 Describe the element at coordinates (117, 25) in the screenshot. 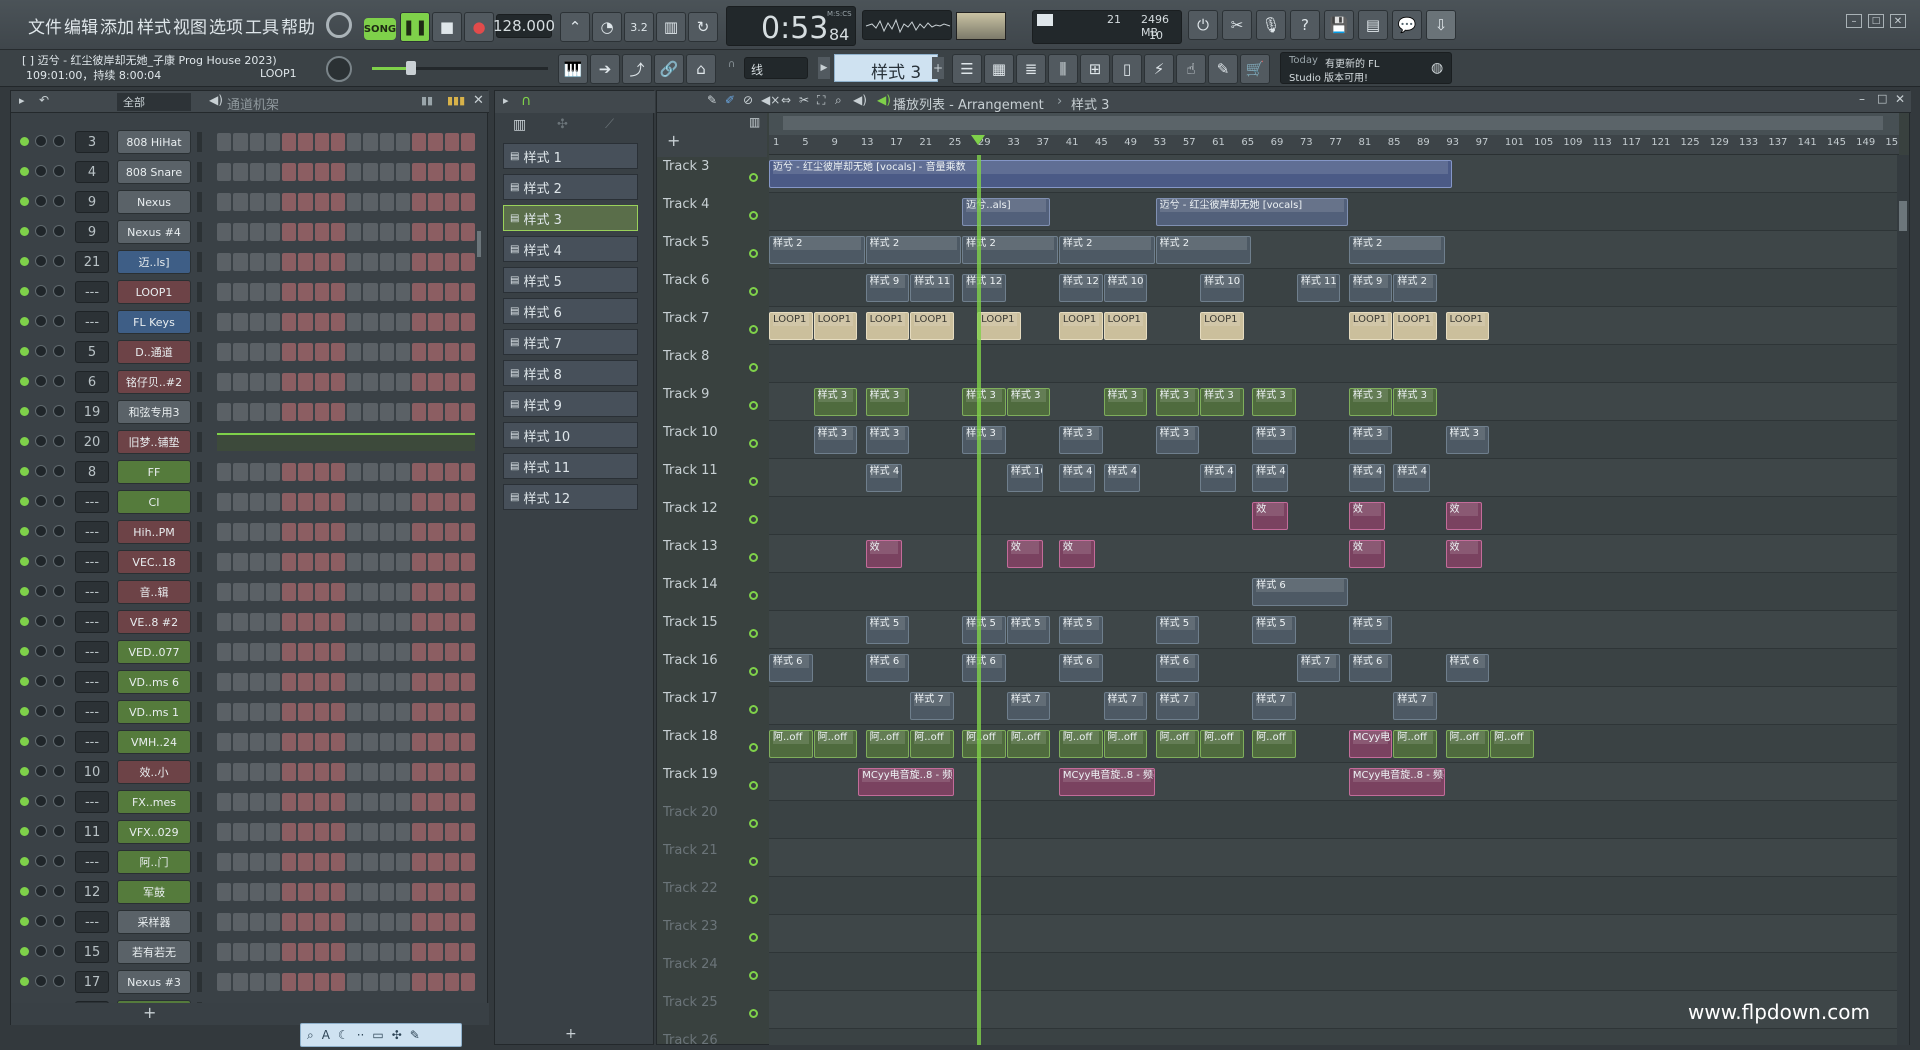

I see `menu-add: 添加` at that location.